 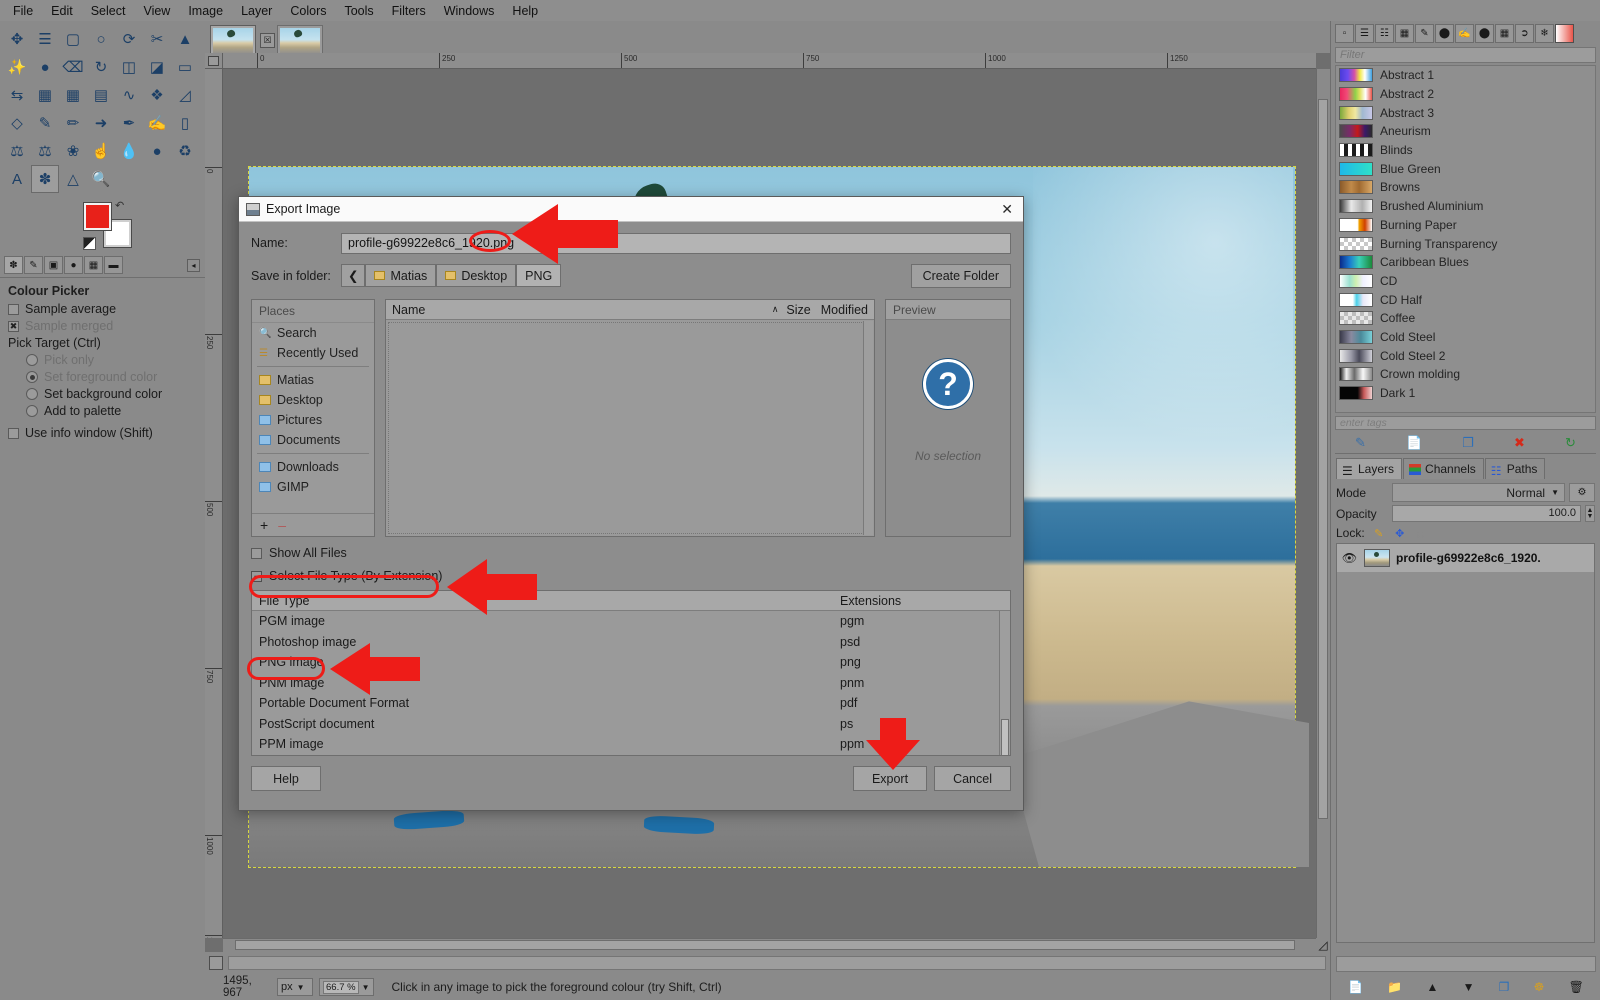 I want to click on tab-paths: ☷ Paths, so click(x=1515, y=468).